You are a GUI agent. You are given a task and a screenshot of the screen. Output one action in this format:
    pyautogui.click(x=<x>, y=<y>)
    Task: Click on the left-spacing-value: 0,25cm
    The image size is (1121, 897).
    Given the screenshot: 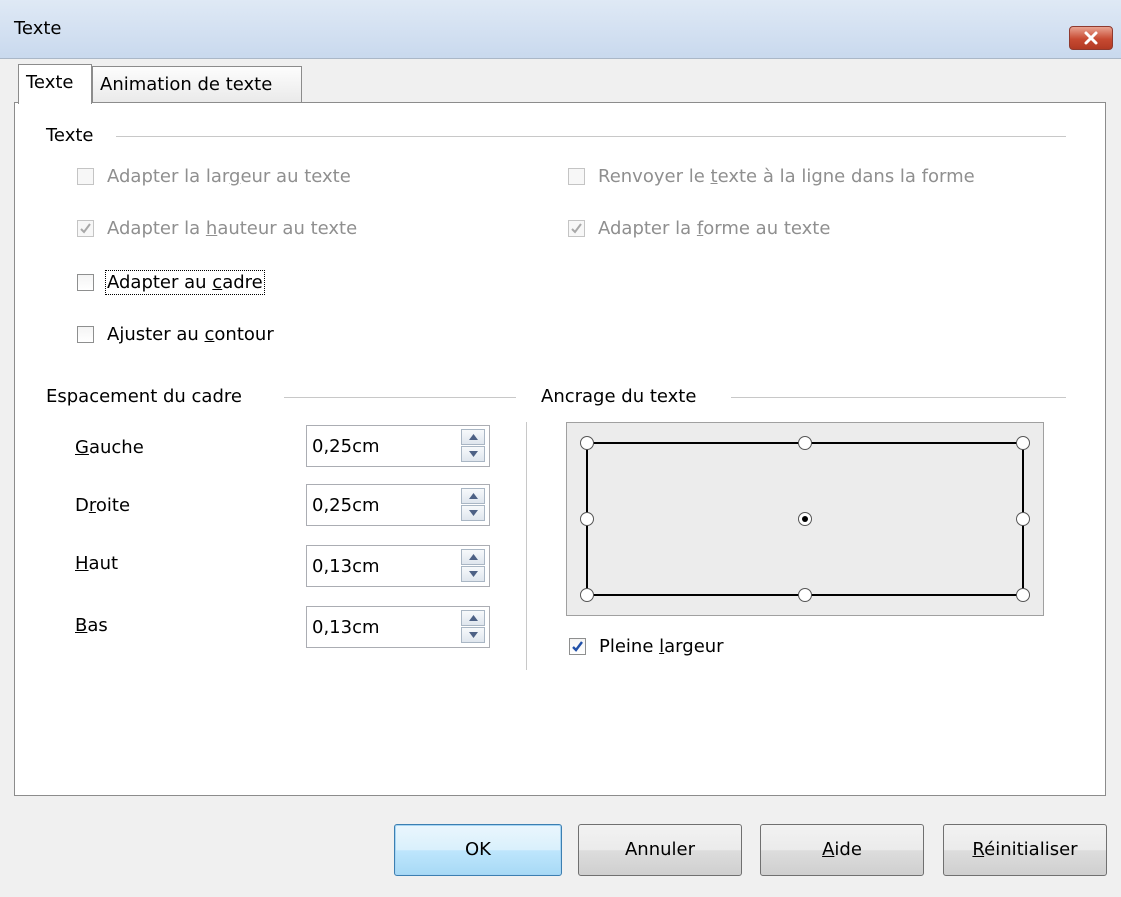 What is the action you would take?
    pyautogui.click(x=346, y=446)
    